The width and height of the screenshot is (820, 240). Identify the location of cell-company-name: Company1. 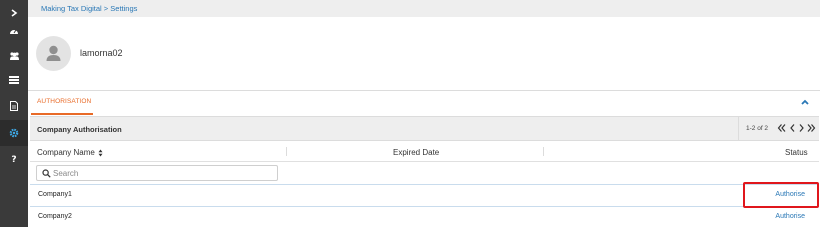
(55, 194).